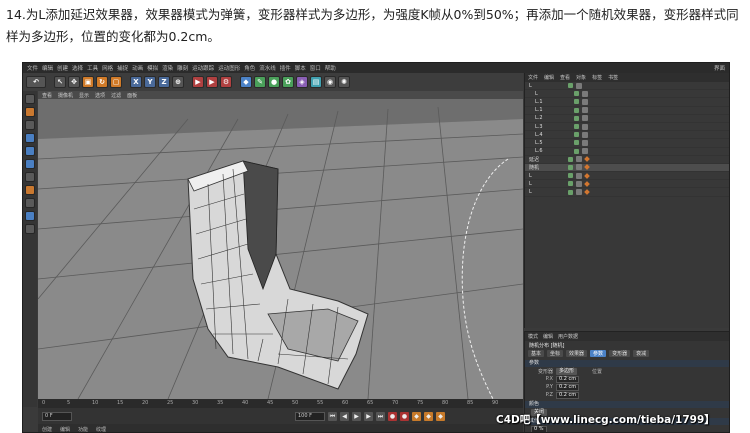 Image resolution: width=750 pixels, height=433 pixels. I want to click on viewport-menu-item: 选项, so click(100, 95).